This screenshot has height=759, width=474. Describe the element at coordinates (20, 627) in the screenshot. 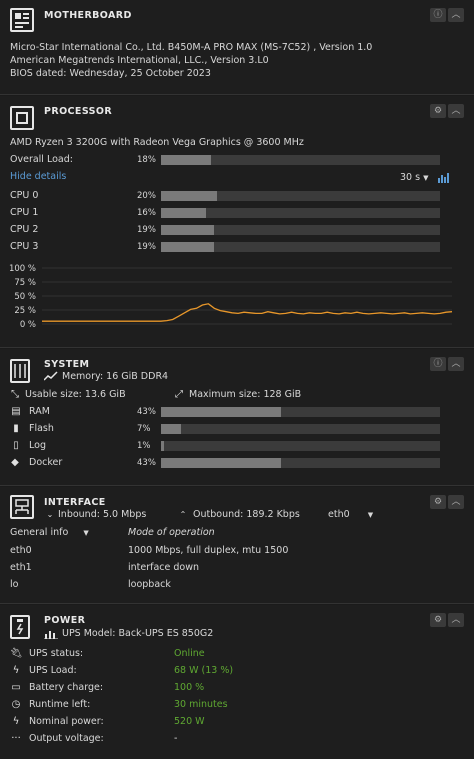

I see `ups-battery-icon` at that location.